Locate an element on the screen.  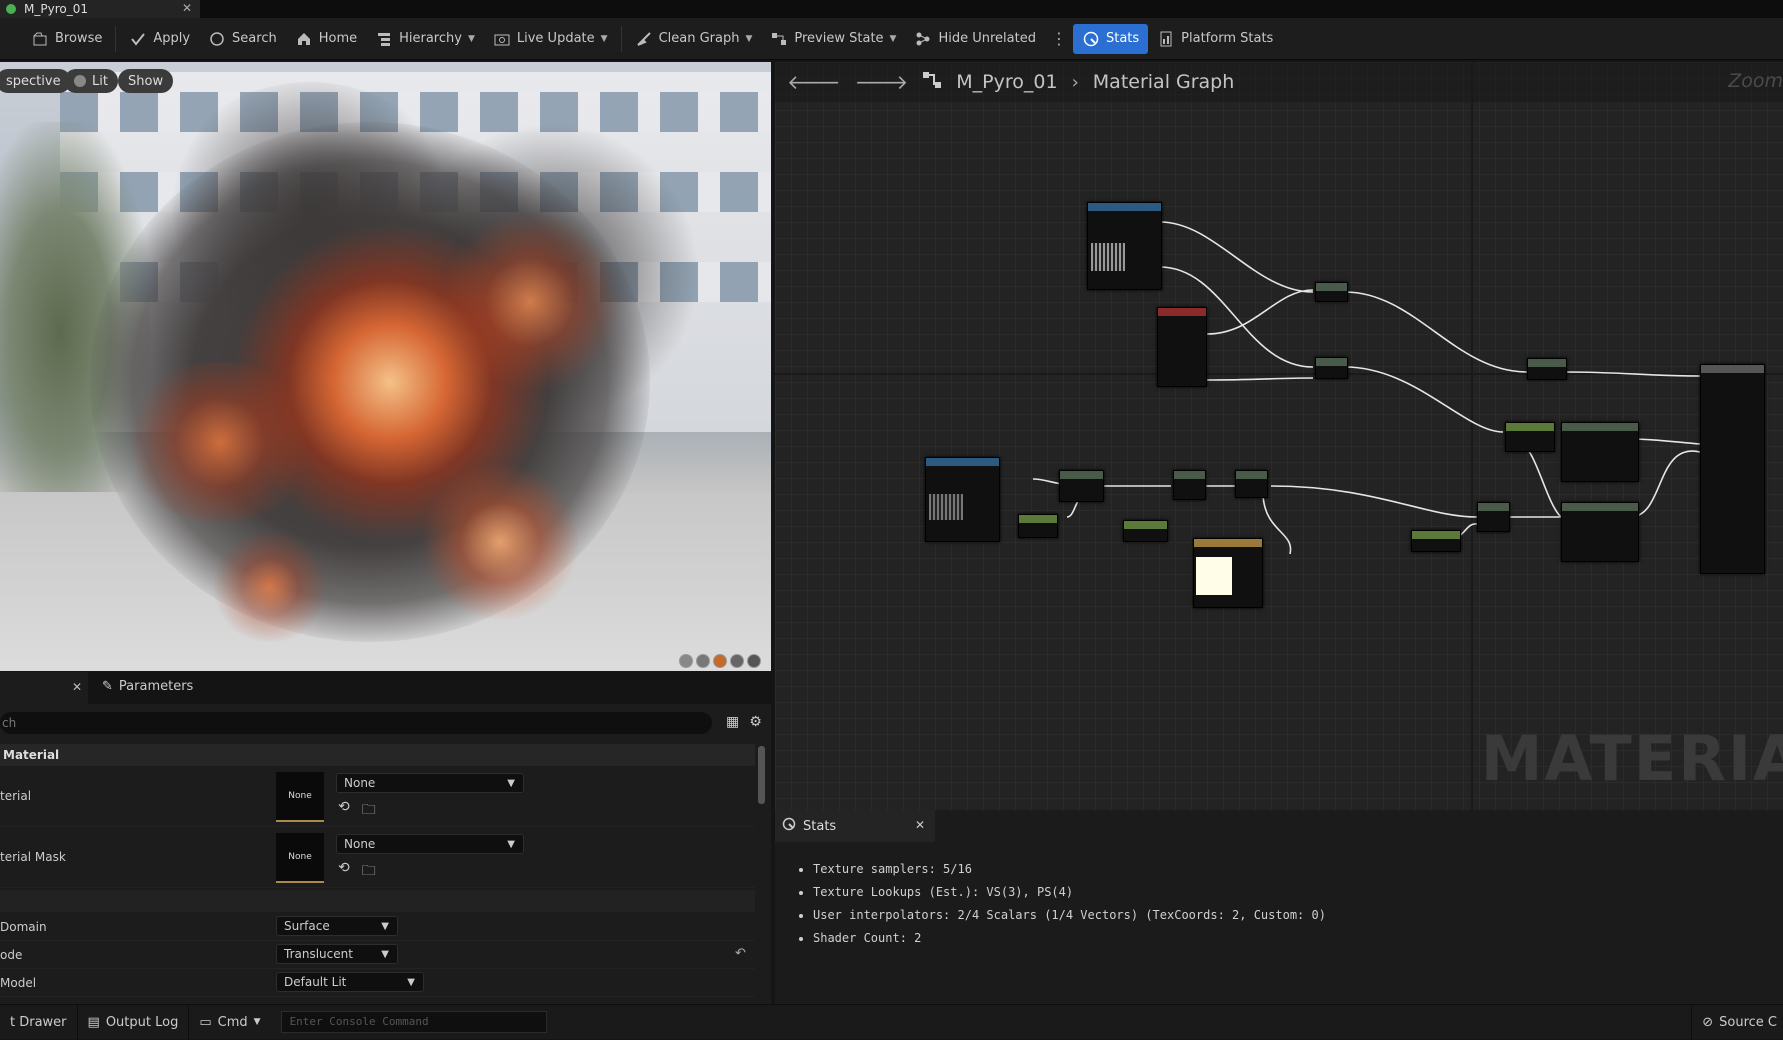
graph-node-fire-gradient is located at coordinates (1145, 531).